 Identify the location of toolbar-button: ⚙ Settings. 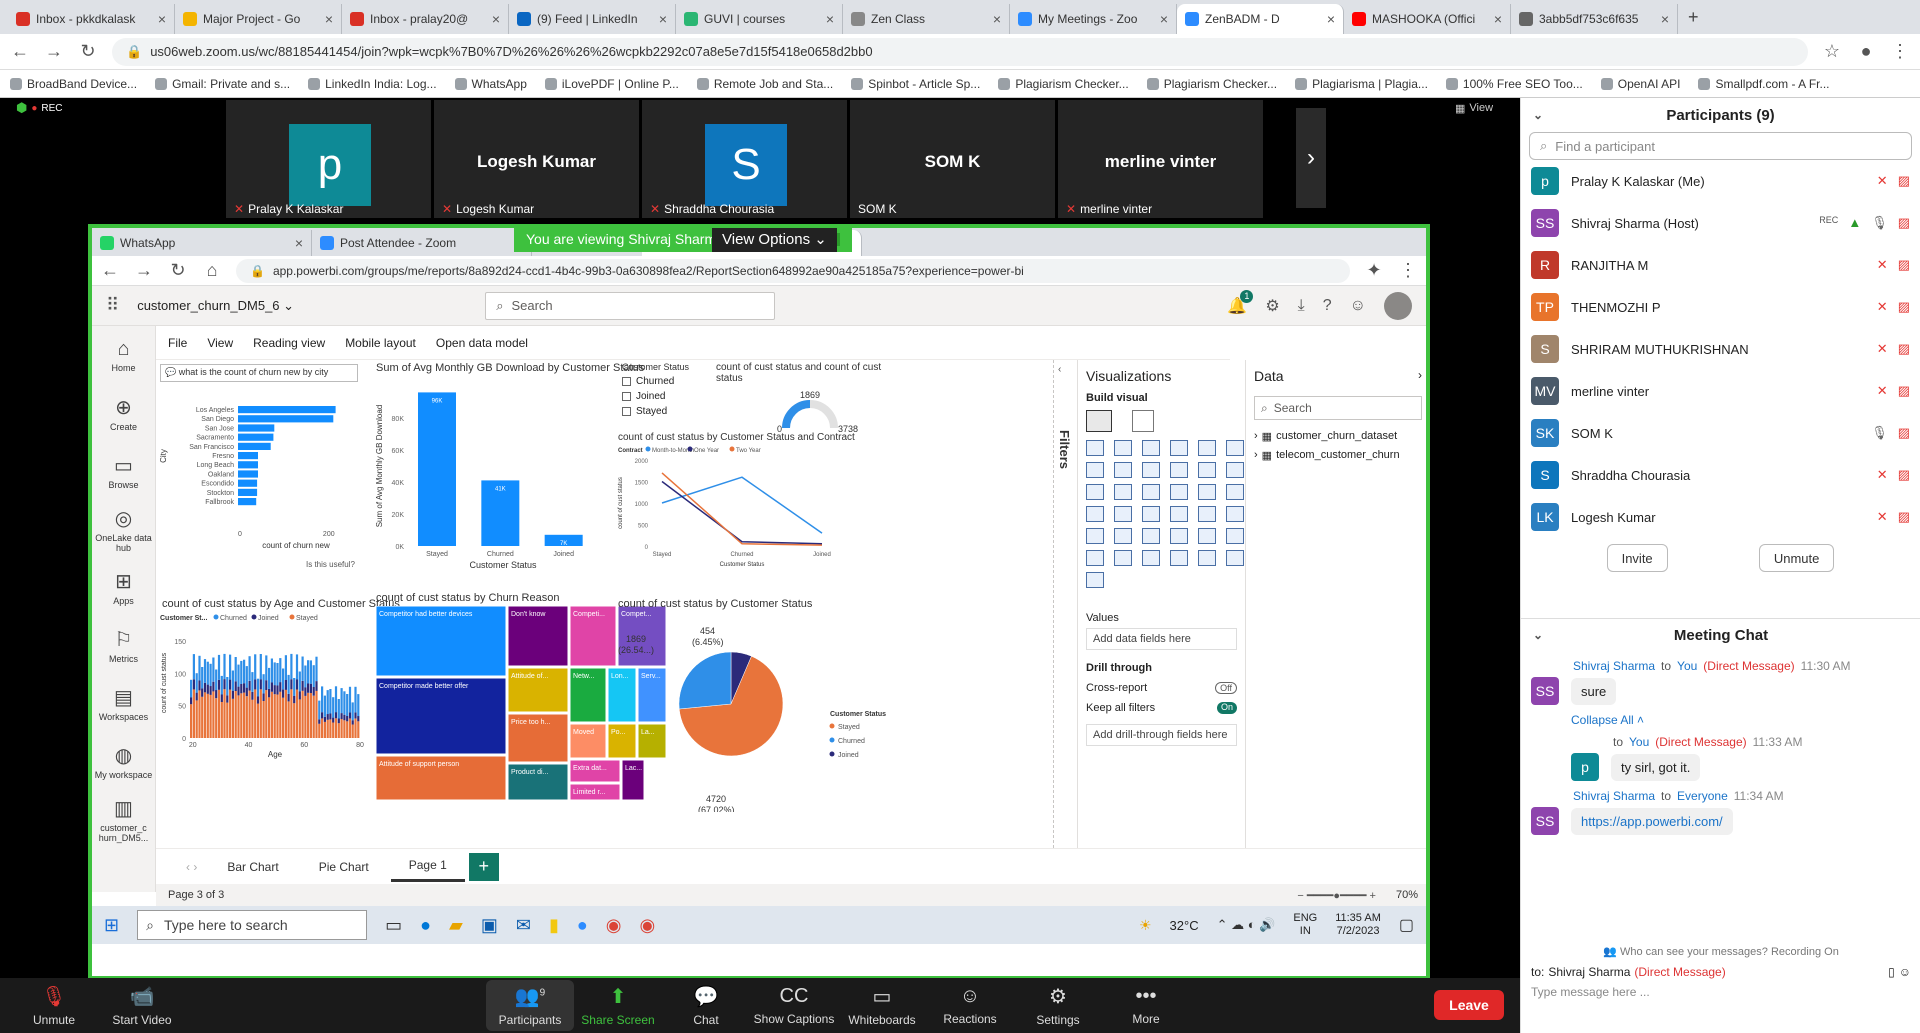
(1058, 1005).